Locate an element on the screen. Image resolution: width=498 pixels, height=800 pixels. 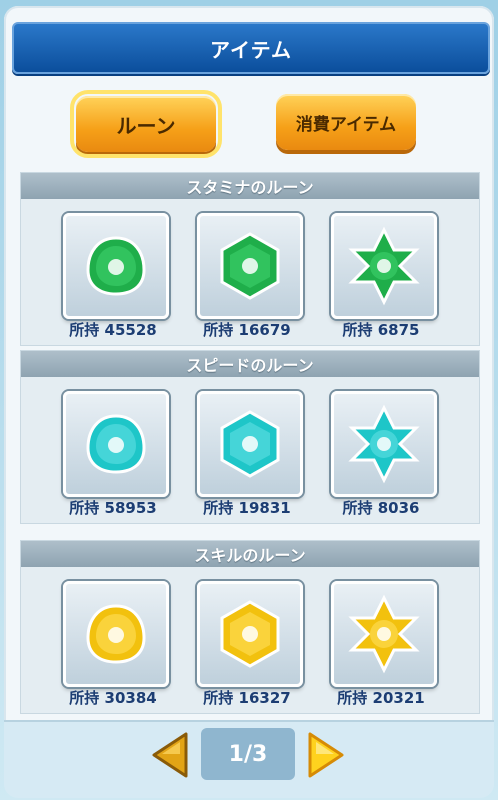
right-arrow-icon is located at coordinates (326, 755).